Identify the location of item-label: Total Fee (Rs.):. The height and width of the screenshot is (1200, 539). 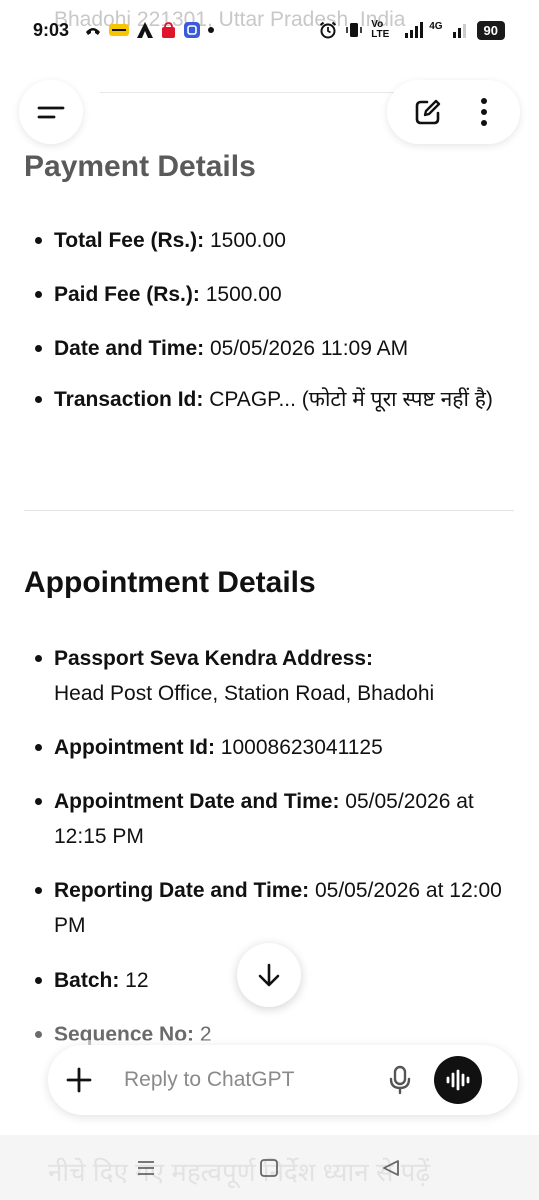
(129, 240).